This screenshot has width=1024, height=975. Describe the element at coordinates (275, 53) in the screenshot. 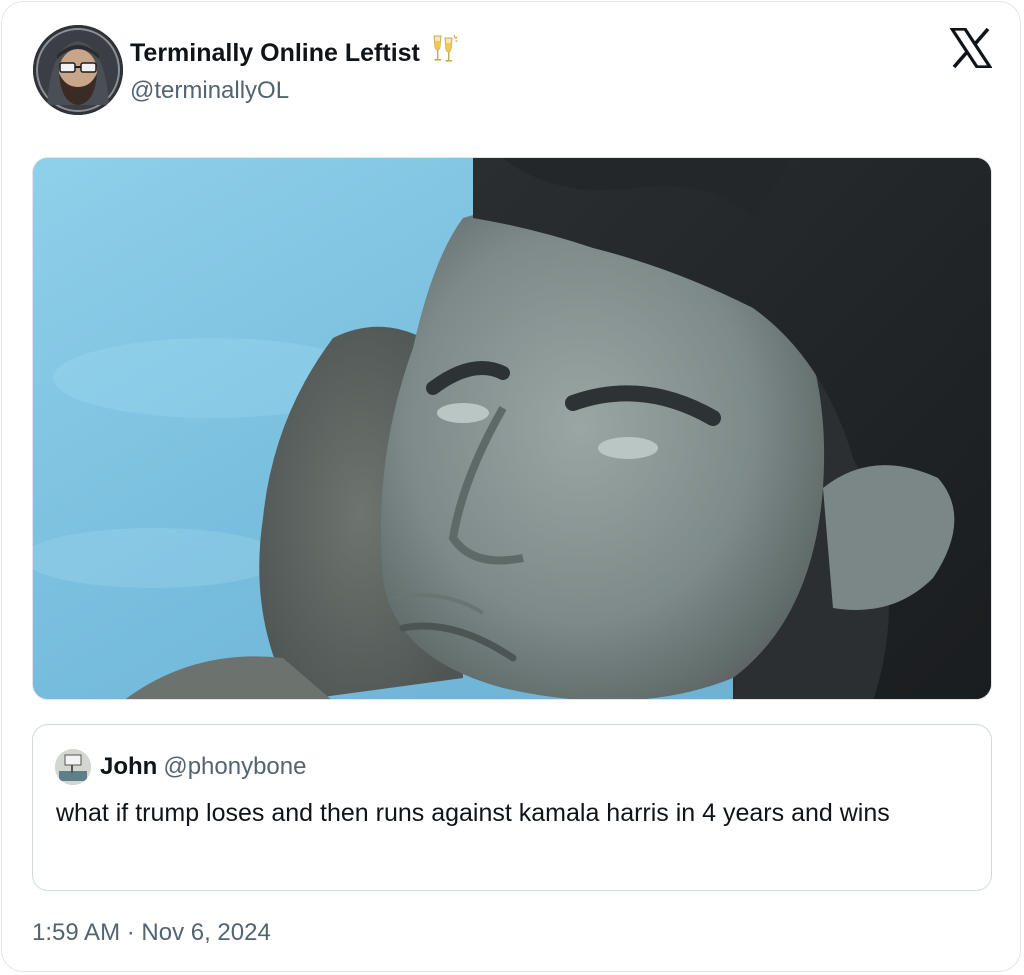

I see `author-name-text: Terminally Online Leftist` at that location.